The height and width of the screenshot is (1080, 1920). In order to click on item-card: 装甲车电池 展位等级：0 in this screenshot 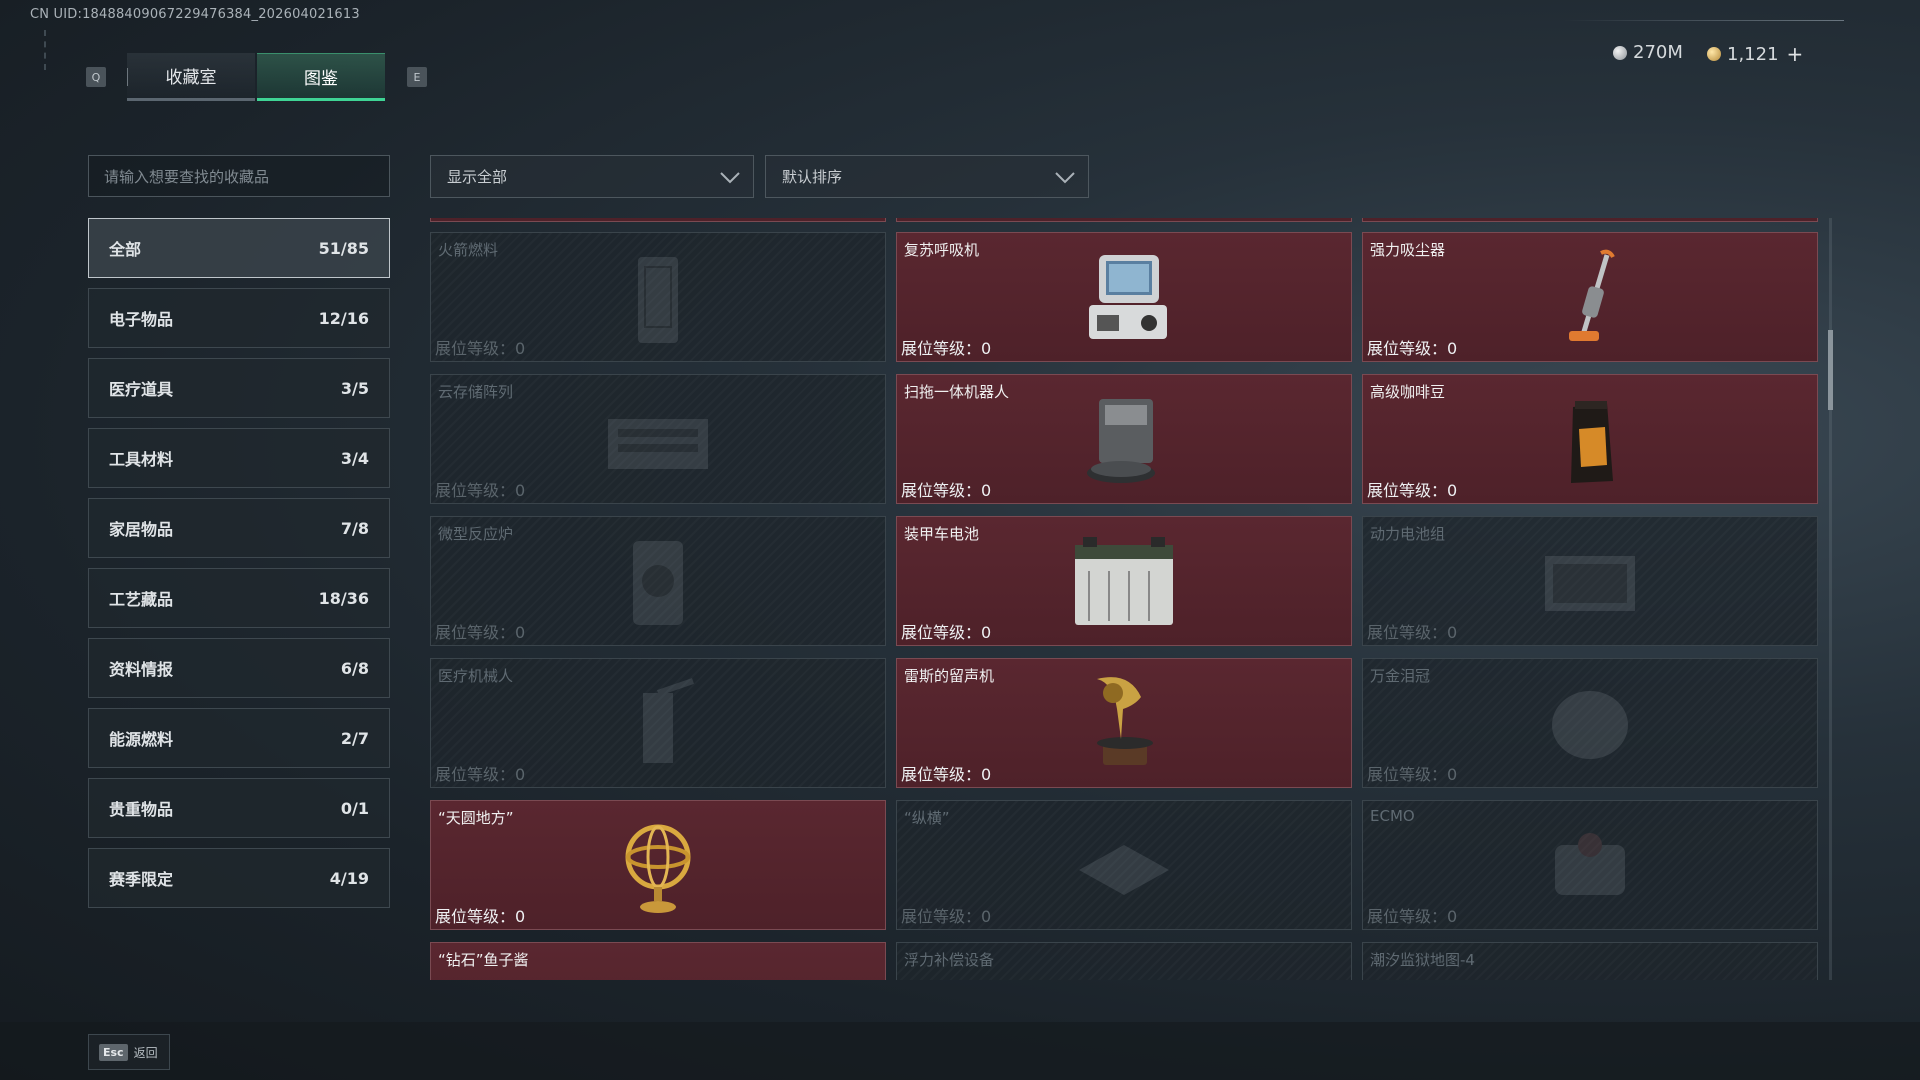, I will do `click(1124, 581)`.